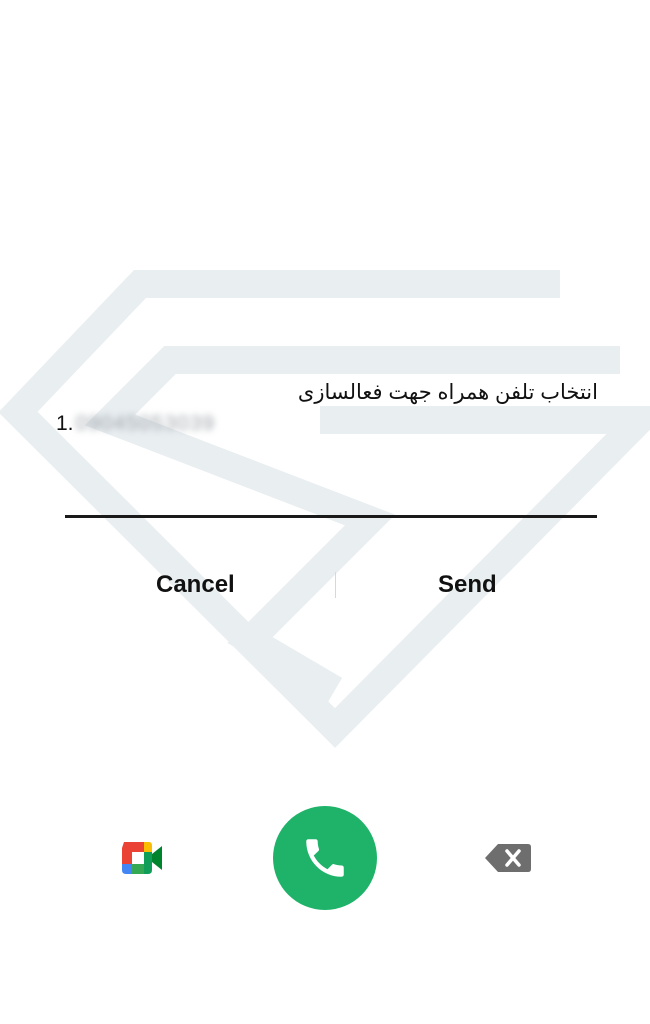 The image size is (650, 1024). Describe the element at coordinates (65, 423) in the screenshot. I see `option-index: 1.` at that location.